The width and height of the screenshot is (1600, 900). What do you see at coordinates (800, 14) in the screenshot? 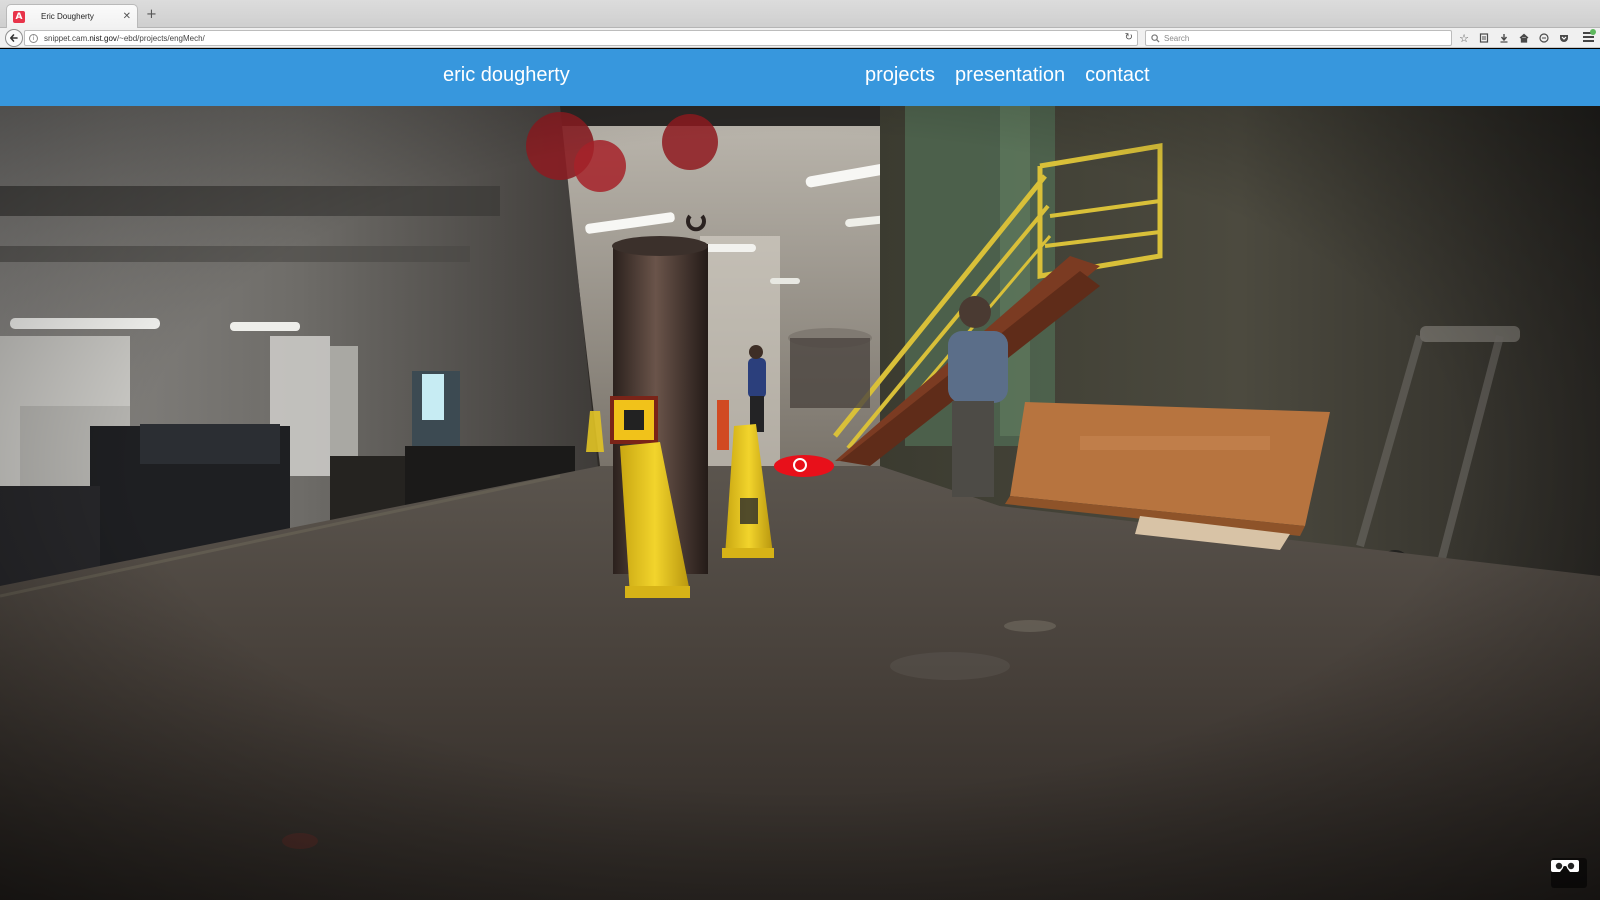
I see `browser-tab-strip: A Eric Dougherty ✕ +` at bounding box center [800, 14].